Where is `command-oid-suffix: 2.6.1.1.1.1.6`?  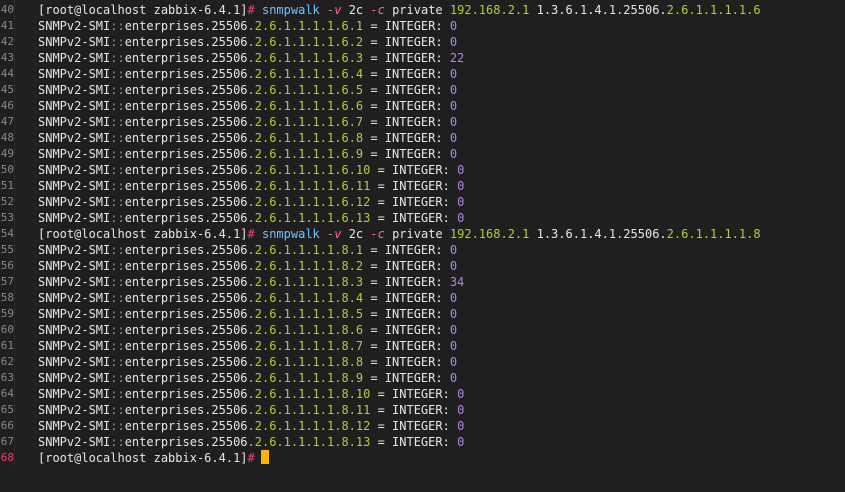
command-oid-suffix: 2.6.1.1.1.1.6 is located at coordinates (713, 10).